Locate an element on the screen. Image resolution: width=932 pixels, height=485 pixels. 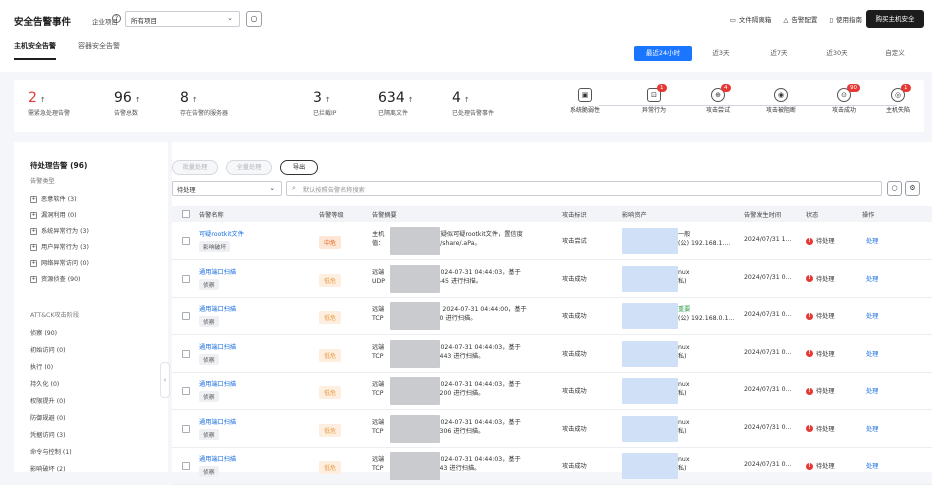
help-icon: ? is located at coordinates (116, 18).